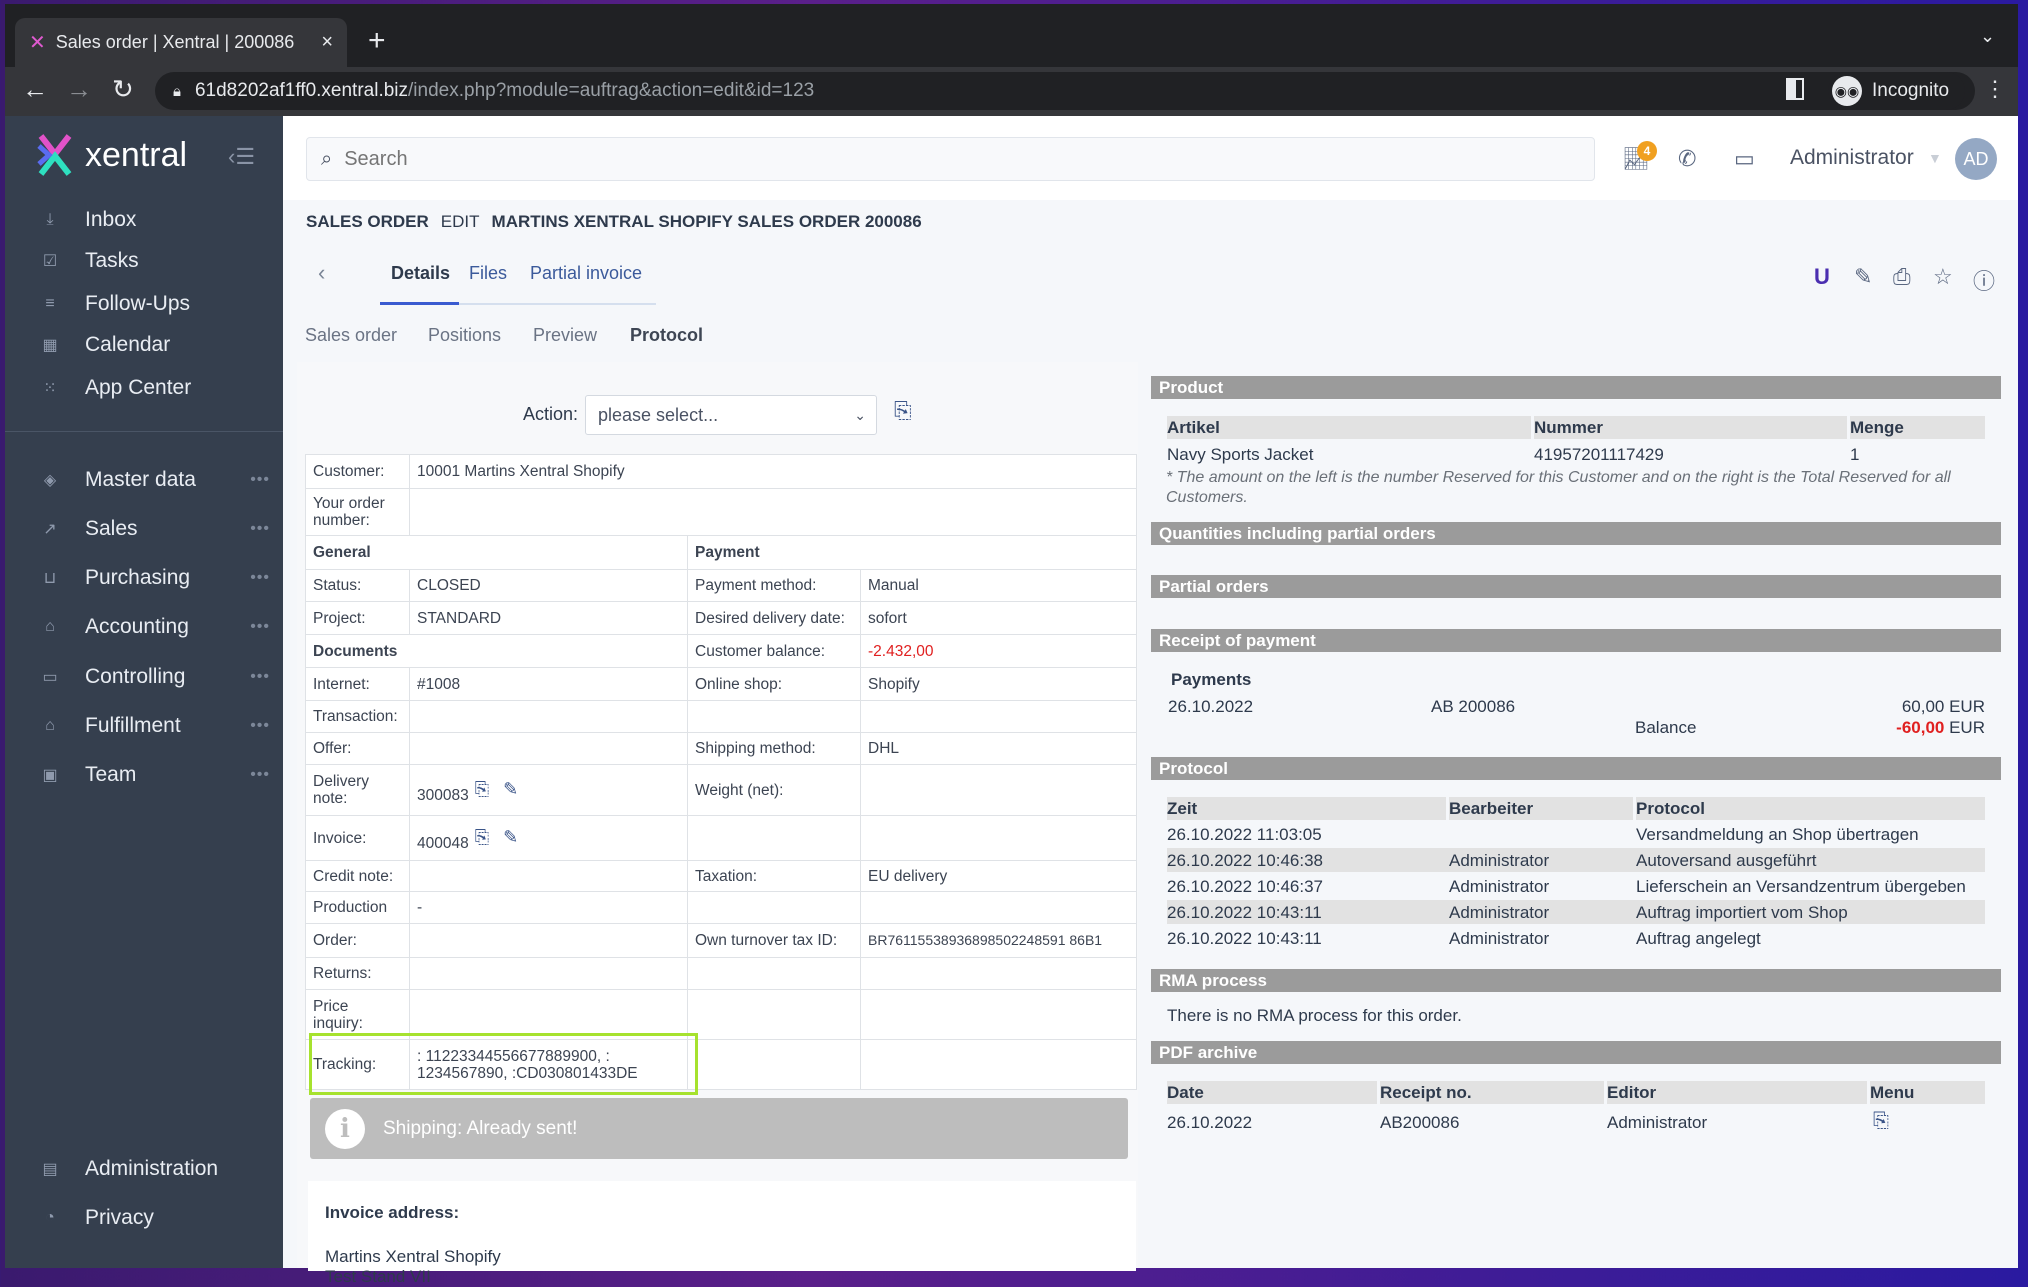 This screenshot has width=2028, height=1287. What do you see at coordinates (357, 940) in the screenshot?
I see `field-label: Order:` at bounding box center [357, 940].